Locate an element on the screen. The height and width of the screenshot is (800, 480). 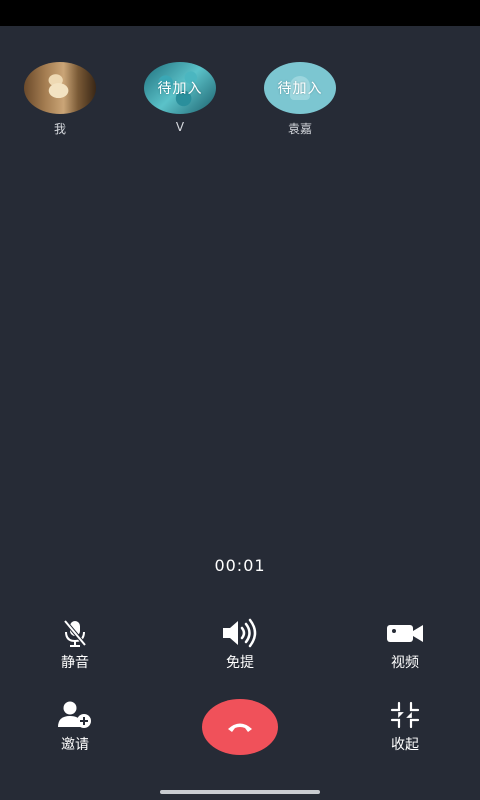
call-timer: 00:01 is located at coordinates (240, 565).